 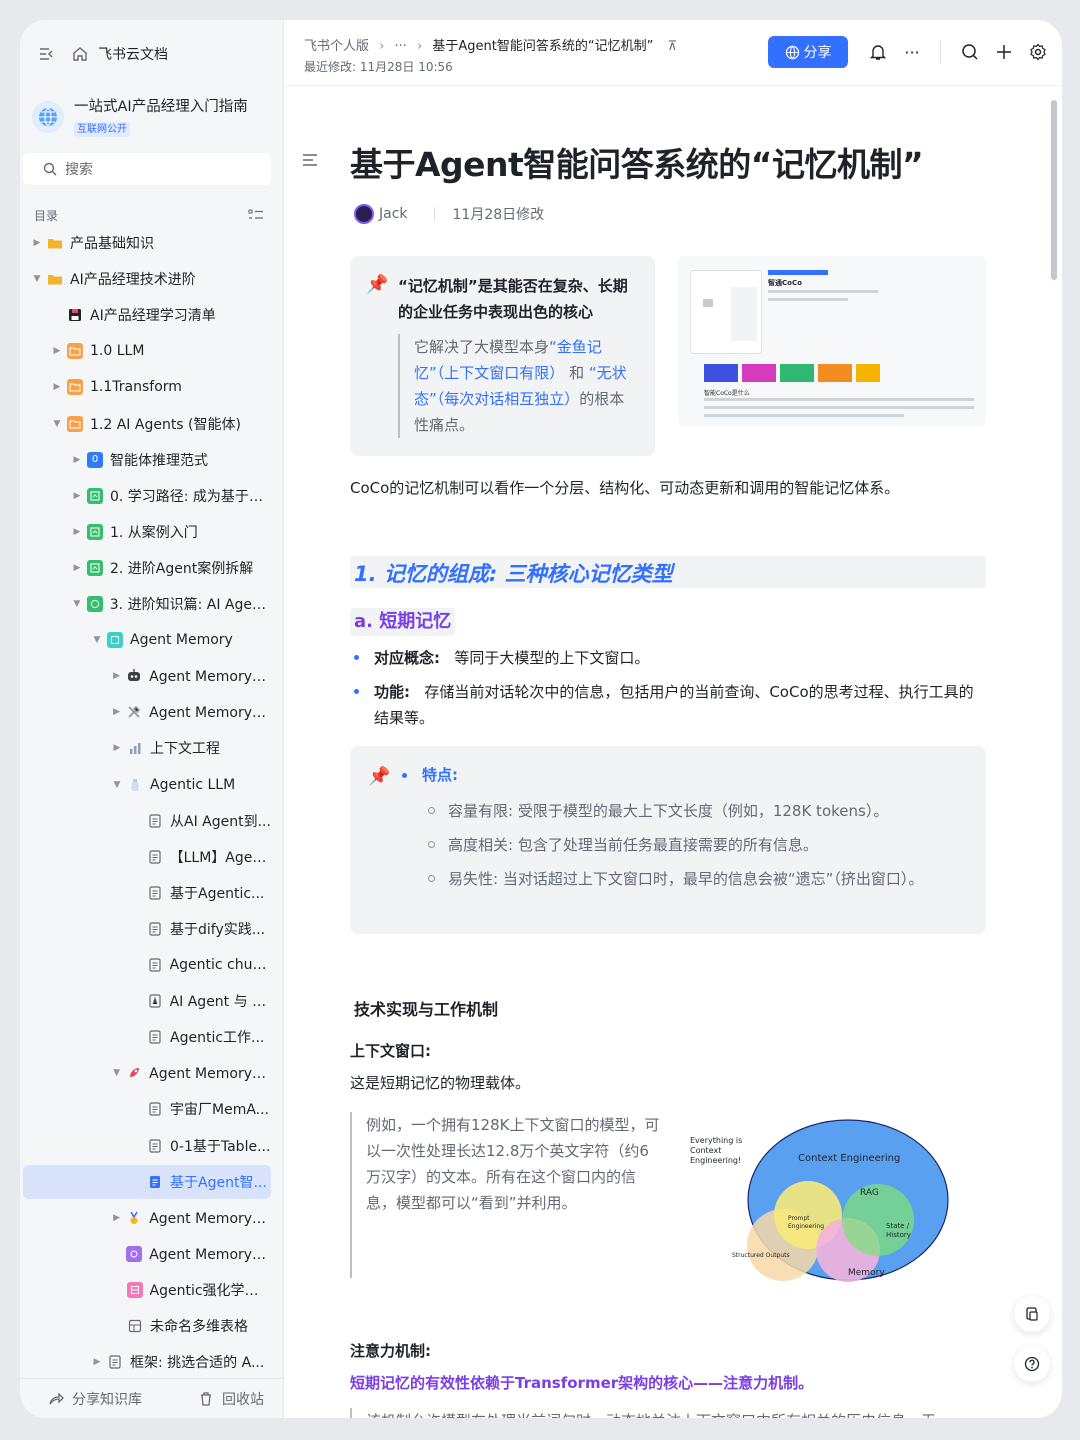 What do you see at coordinates (155, 1001) in the screenshot?
I see `pdf-icon` at bounding box center [155, 1001].